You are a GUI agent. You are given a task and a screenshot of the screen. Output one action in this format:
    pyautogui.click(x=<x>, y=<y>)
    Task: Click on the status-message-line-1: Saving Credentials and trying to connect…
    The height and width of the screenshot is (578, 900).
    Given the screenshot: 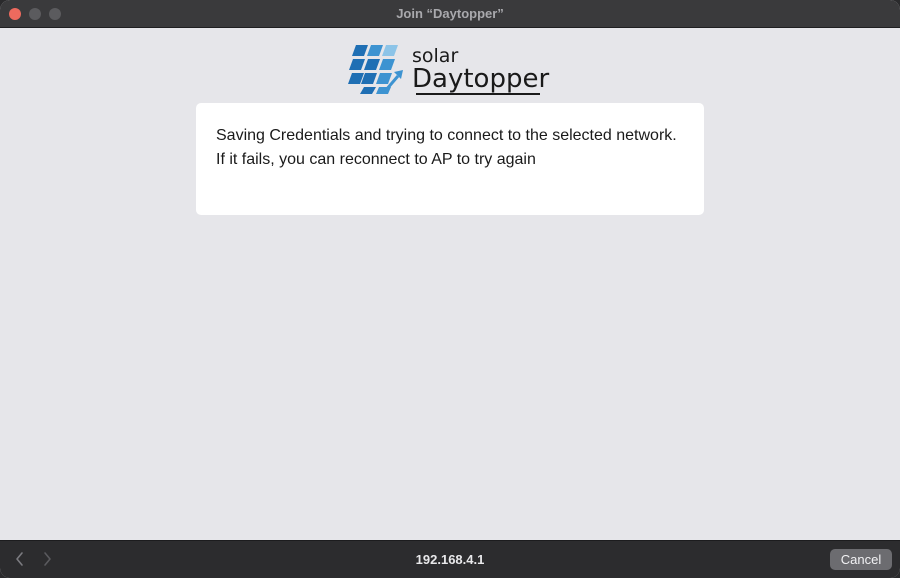 What is the action you would take?
    pyautogui.click(x=446, y=135)
    